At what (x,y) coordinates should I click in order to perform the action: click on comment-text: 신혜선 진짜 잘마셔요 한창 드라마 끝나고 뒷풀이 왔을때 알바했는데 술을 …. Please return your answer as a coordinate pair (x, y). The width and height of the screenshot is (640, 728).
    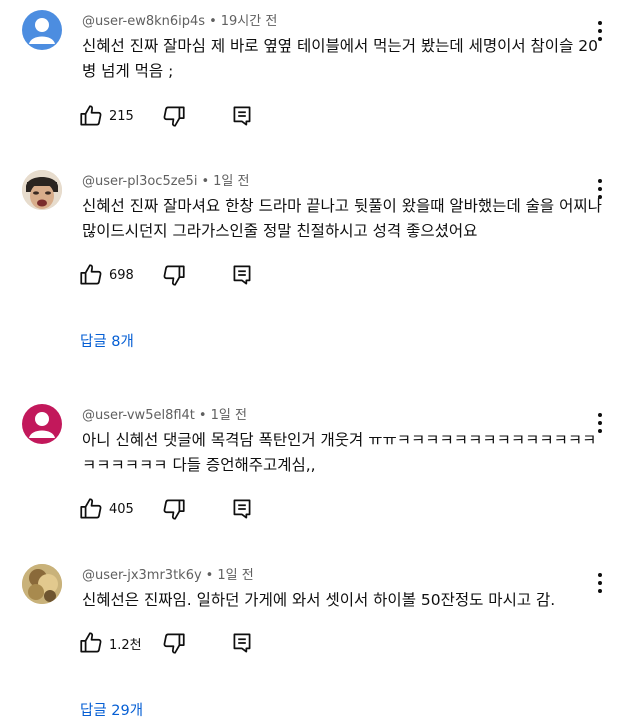
    Looking at the image, I should click on (342, 218).